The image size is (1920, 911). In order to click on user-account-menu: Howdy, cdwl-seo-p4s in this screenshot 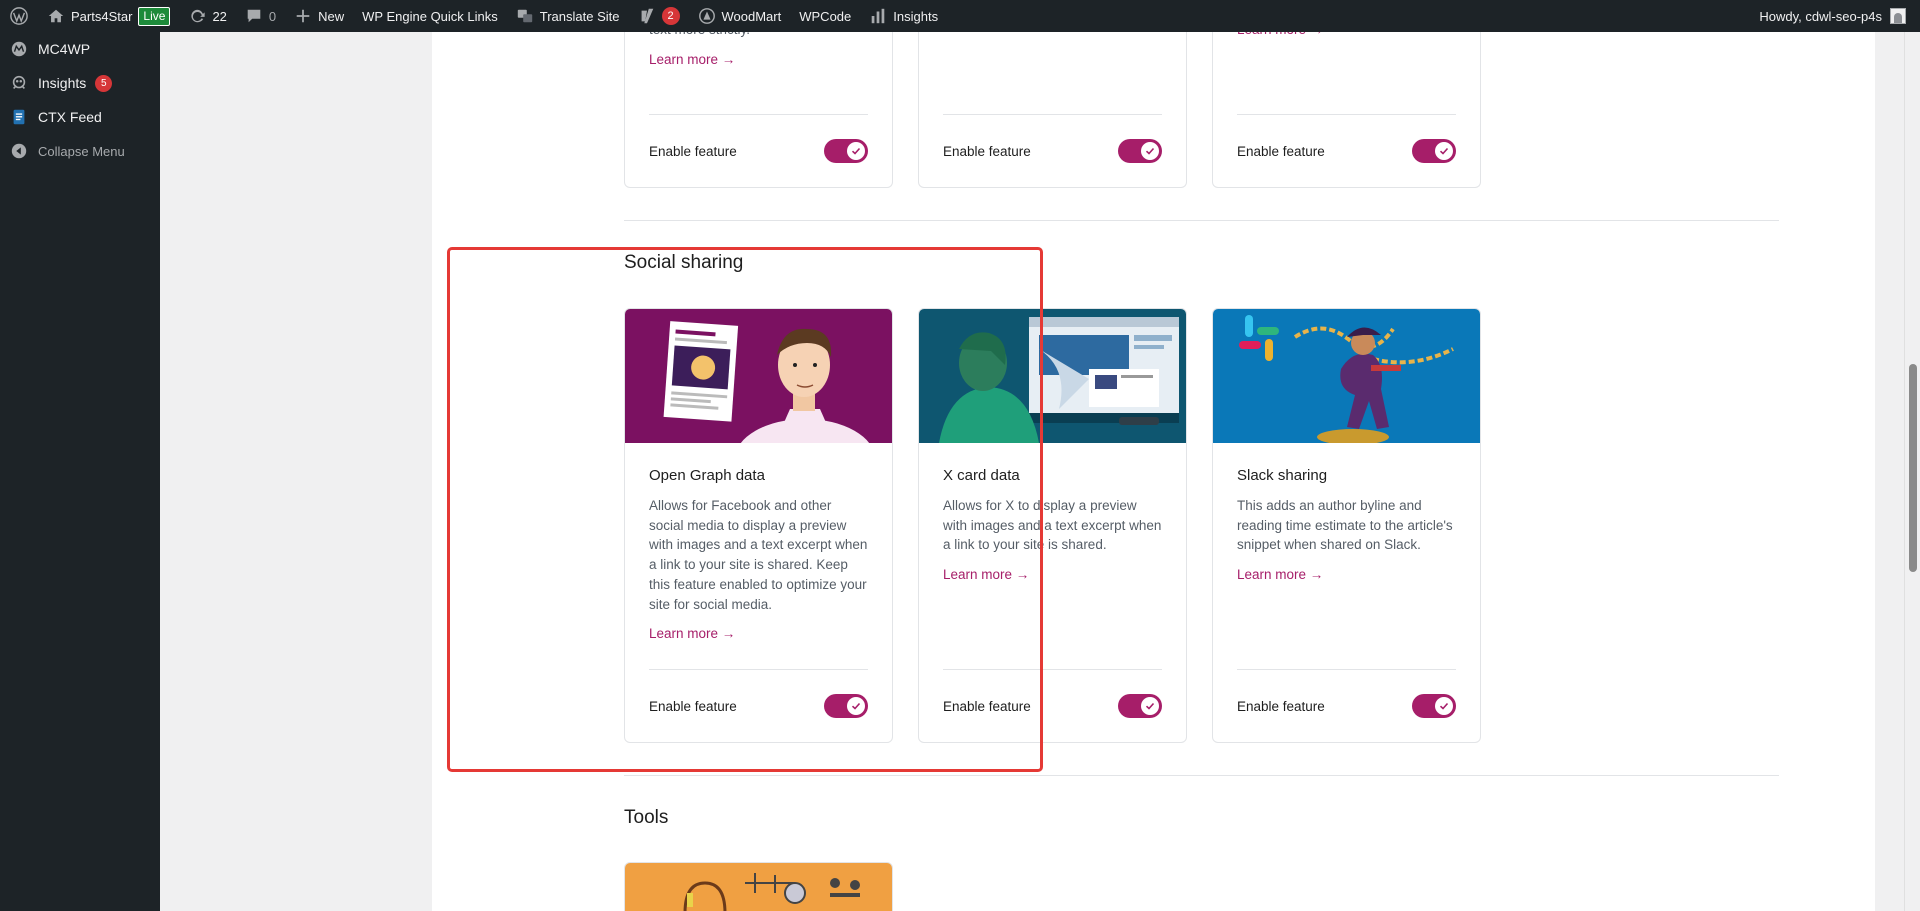, I will do `click(1839, 16)`.